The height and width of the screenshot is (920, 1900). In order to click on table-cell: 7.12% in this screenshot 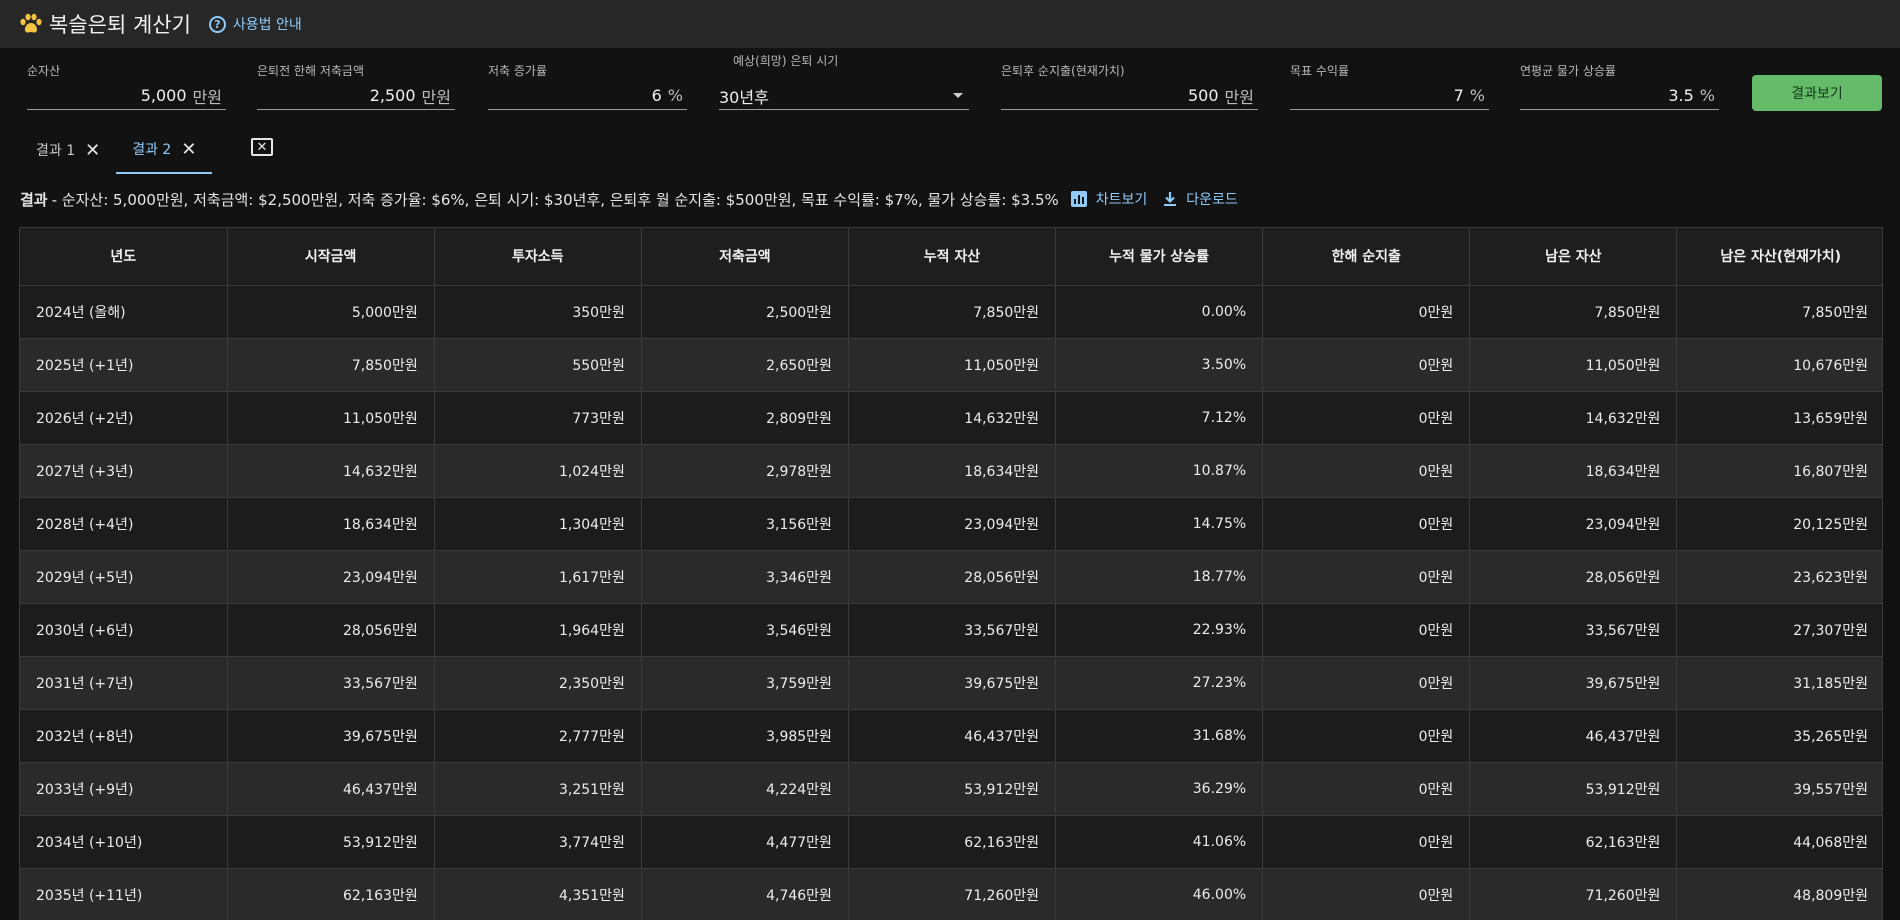, I will do `click(1159, 418)`.